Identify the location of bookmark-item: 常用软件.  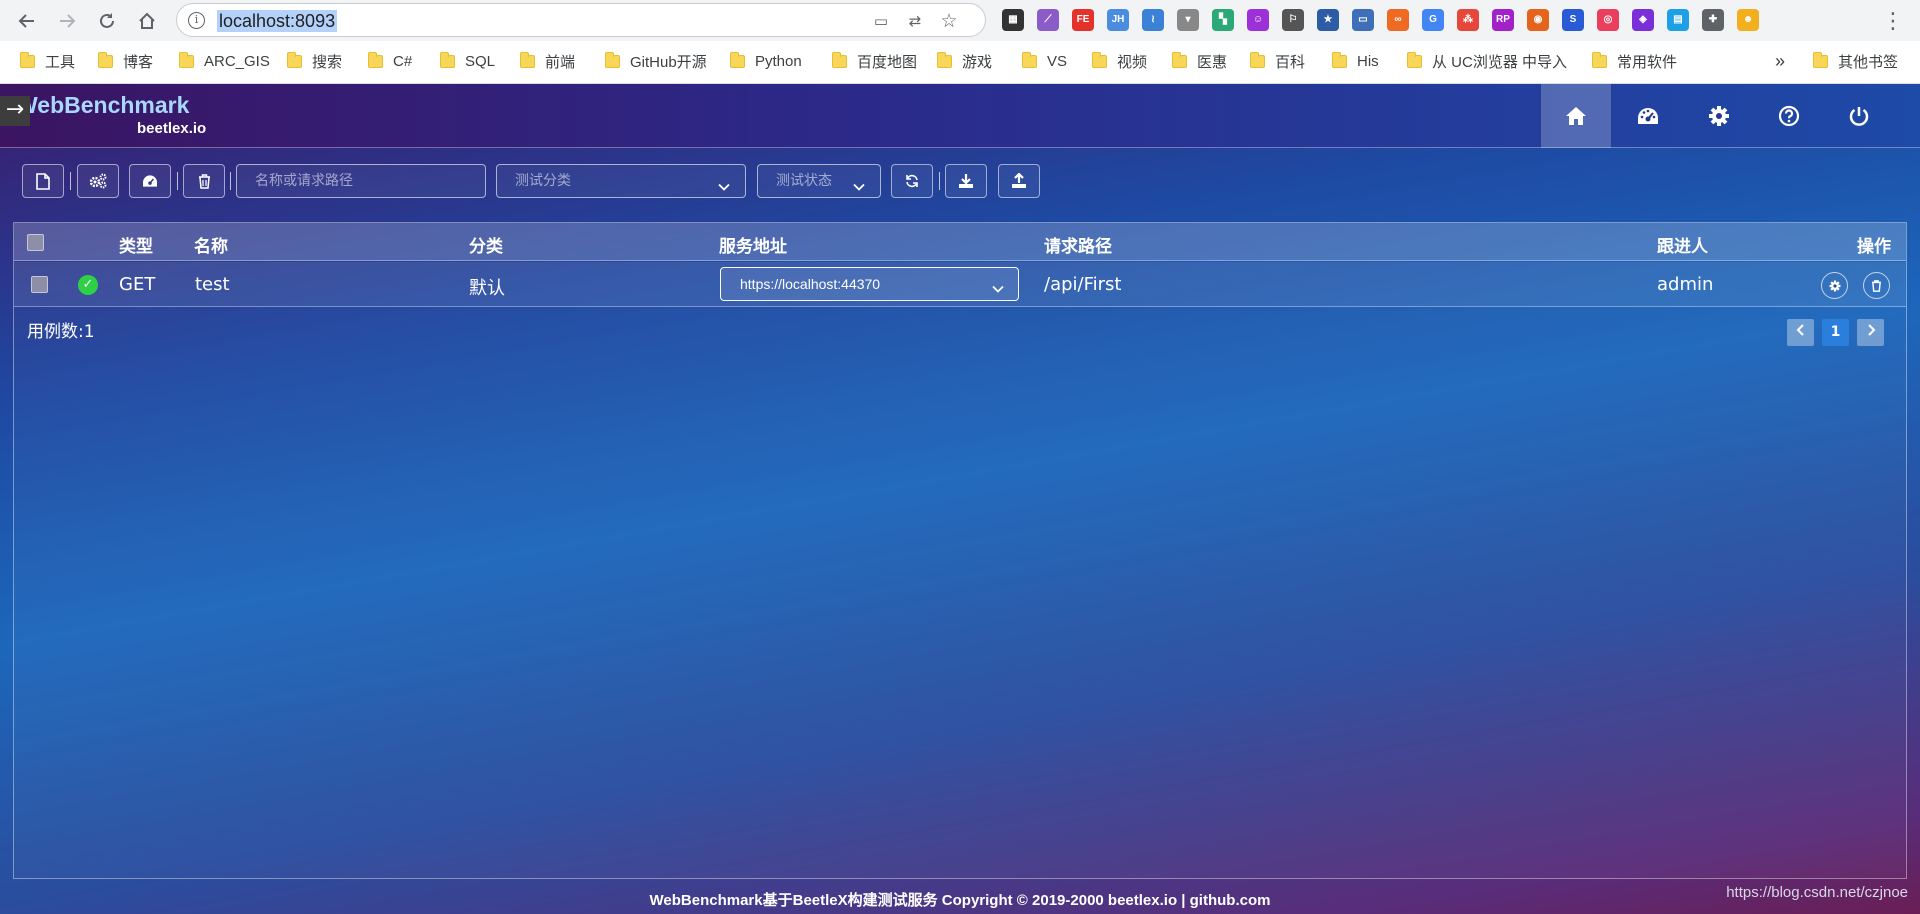
(1634, 61).